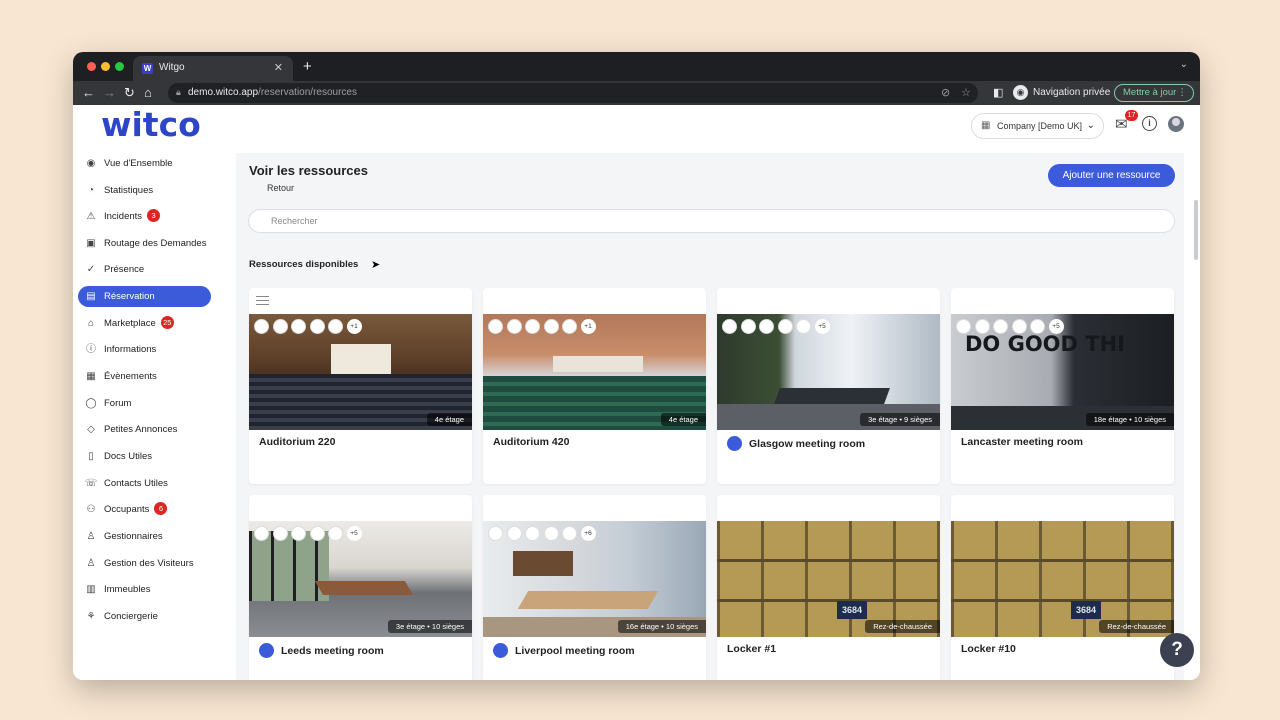 The image size is (1280, 720). Describe the element at coordinates (129, 93) in the screenshot. I see `reload-icon: ↻` at that location.